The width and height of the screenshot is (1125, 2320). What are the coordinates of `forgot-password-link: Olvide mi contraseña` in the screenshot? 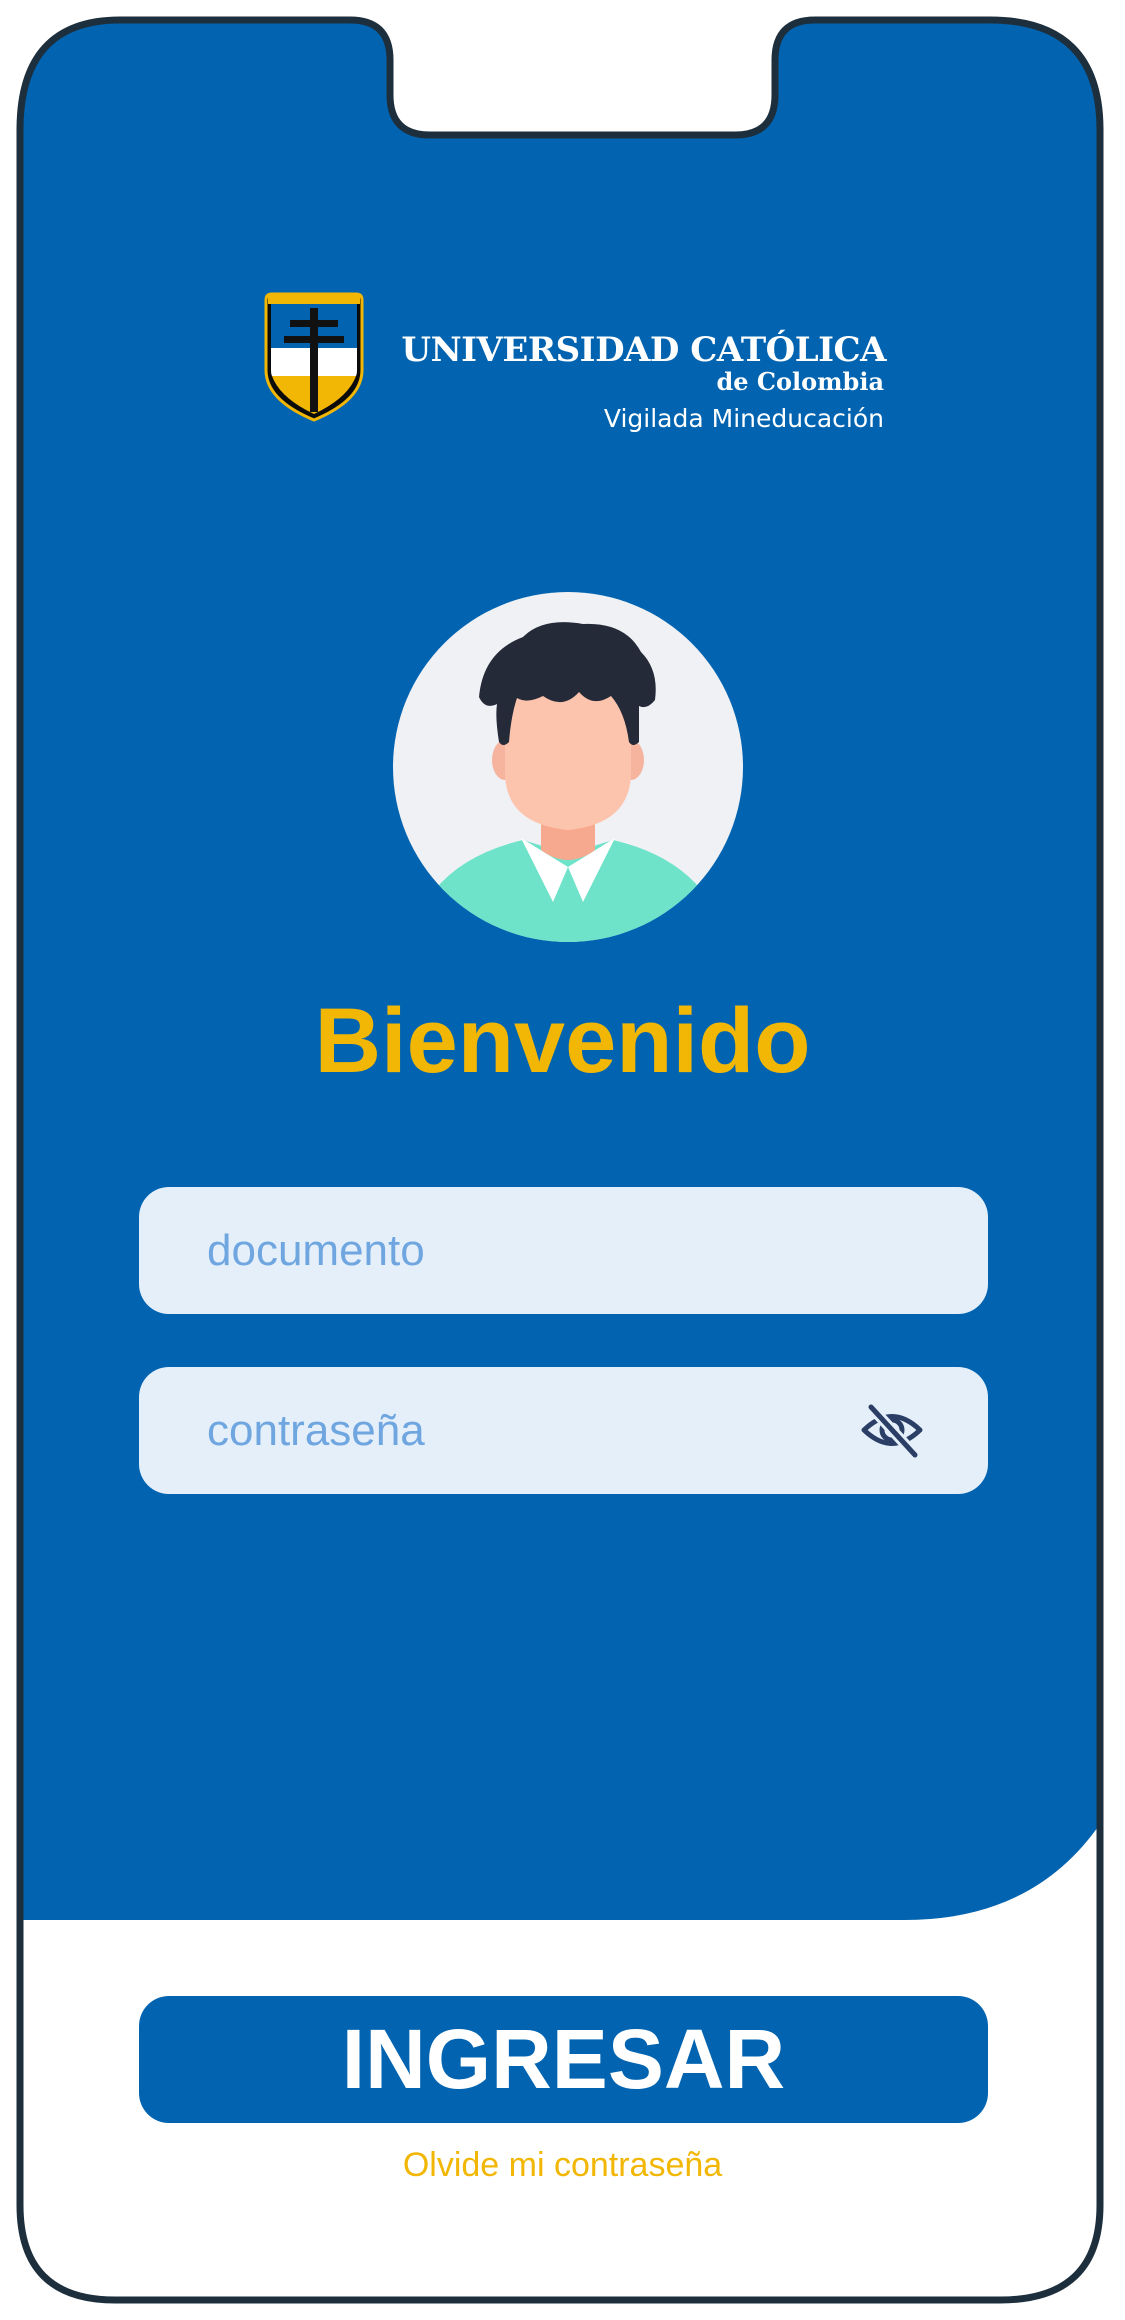 It's located at (562, 2165).